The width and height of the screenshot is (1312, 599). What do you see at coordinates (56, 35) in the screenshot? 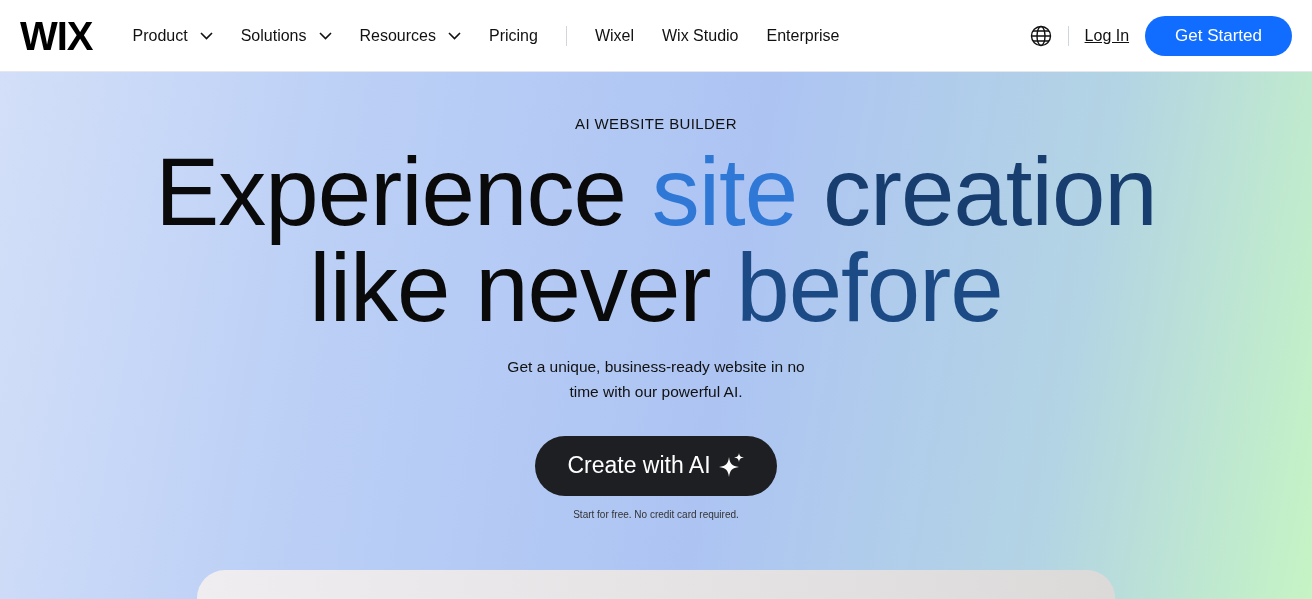
I see `wix-logo: WIX` at bounding box center [56, 35].